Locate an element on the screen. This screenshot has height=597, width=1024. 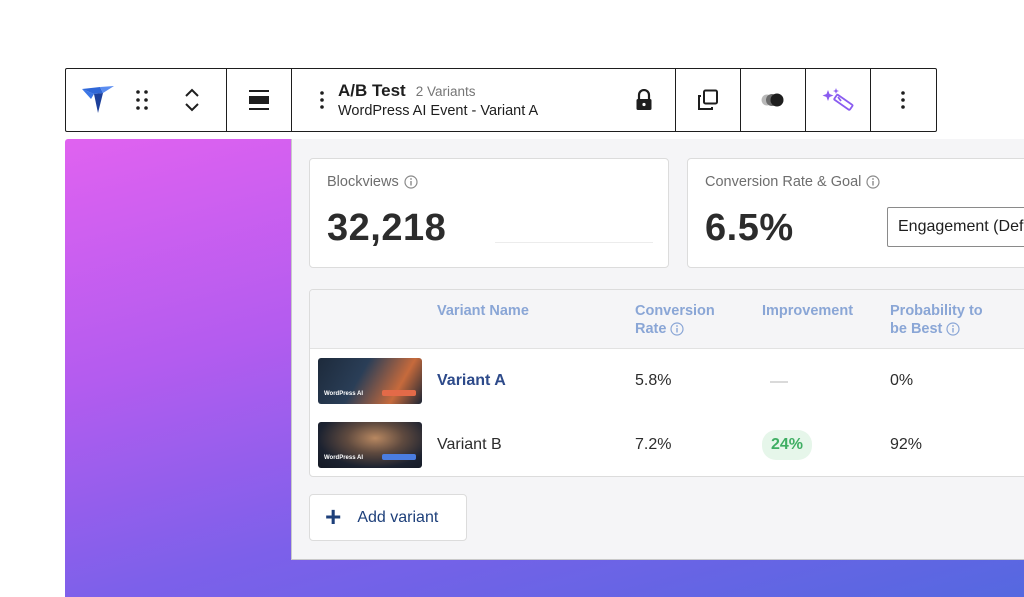
block-title-text: A/B Test is located at coordinates (372, 90).